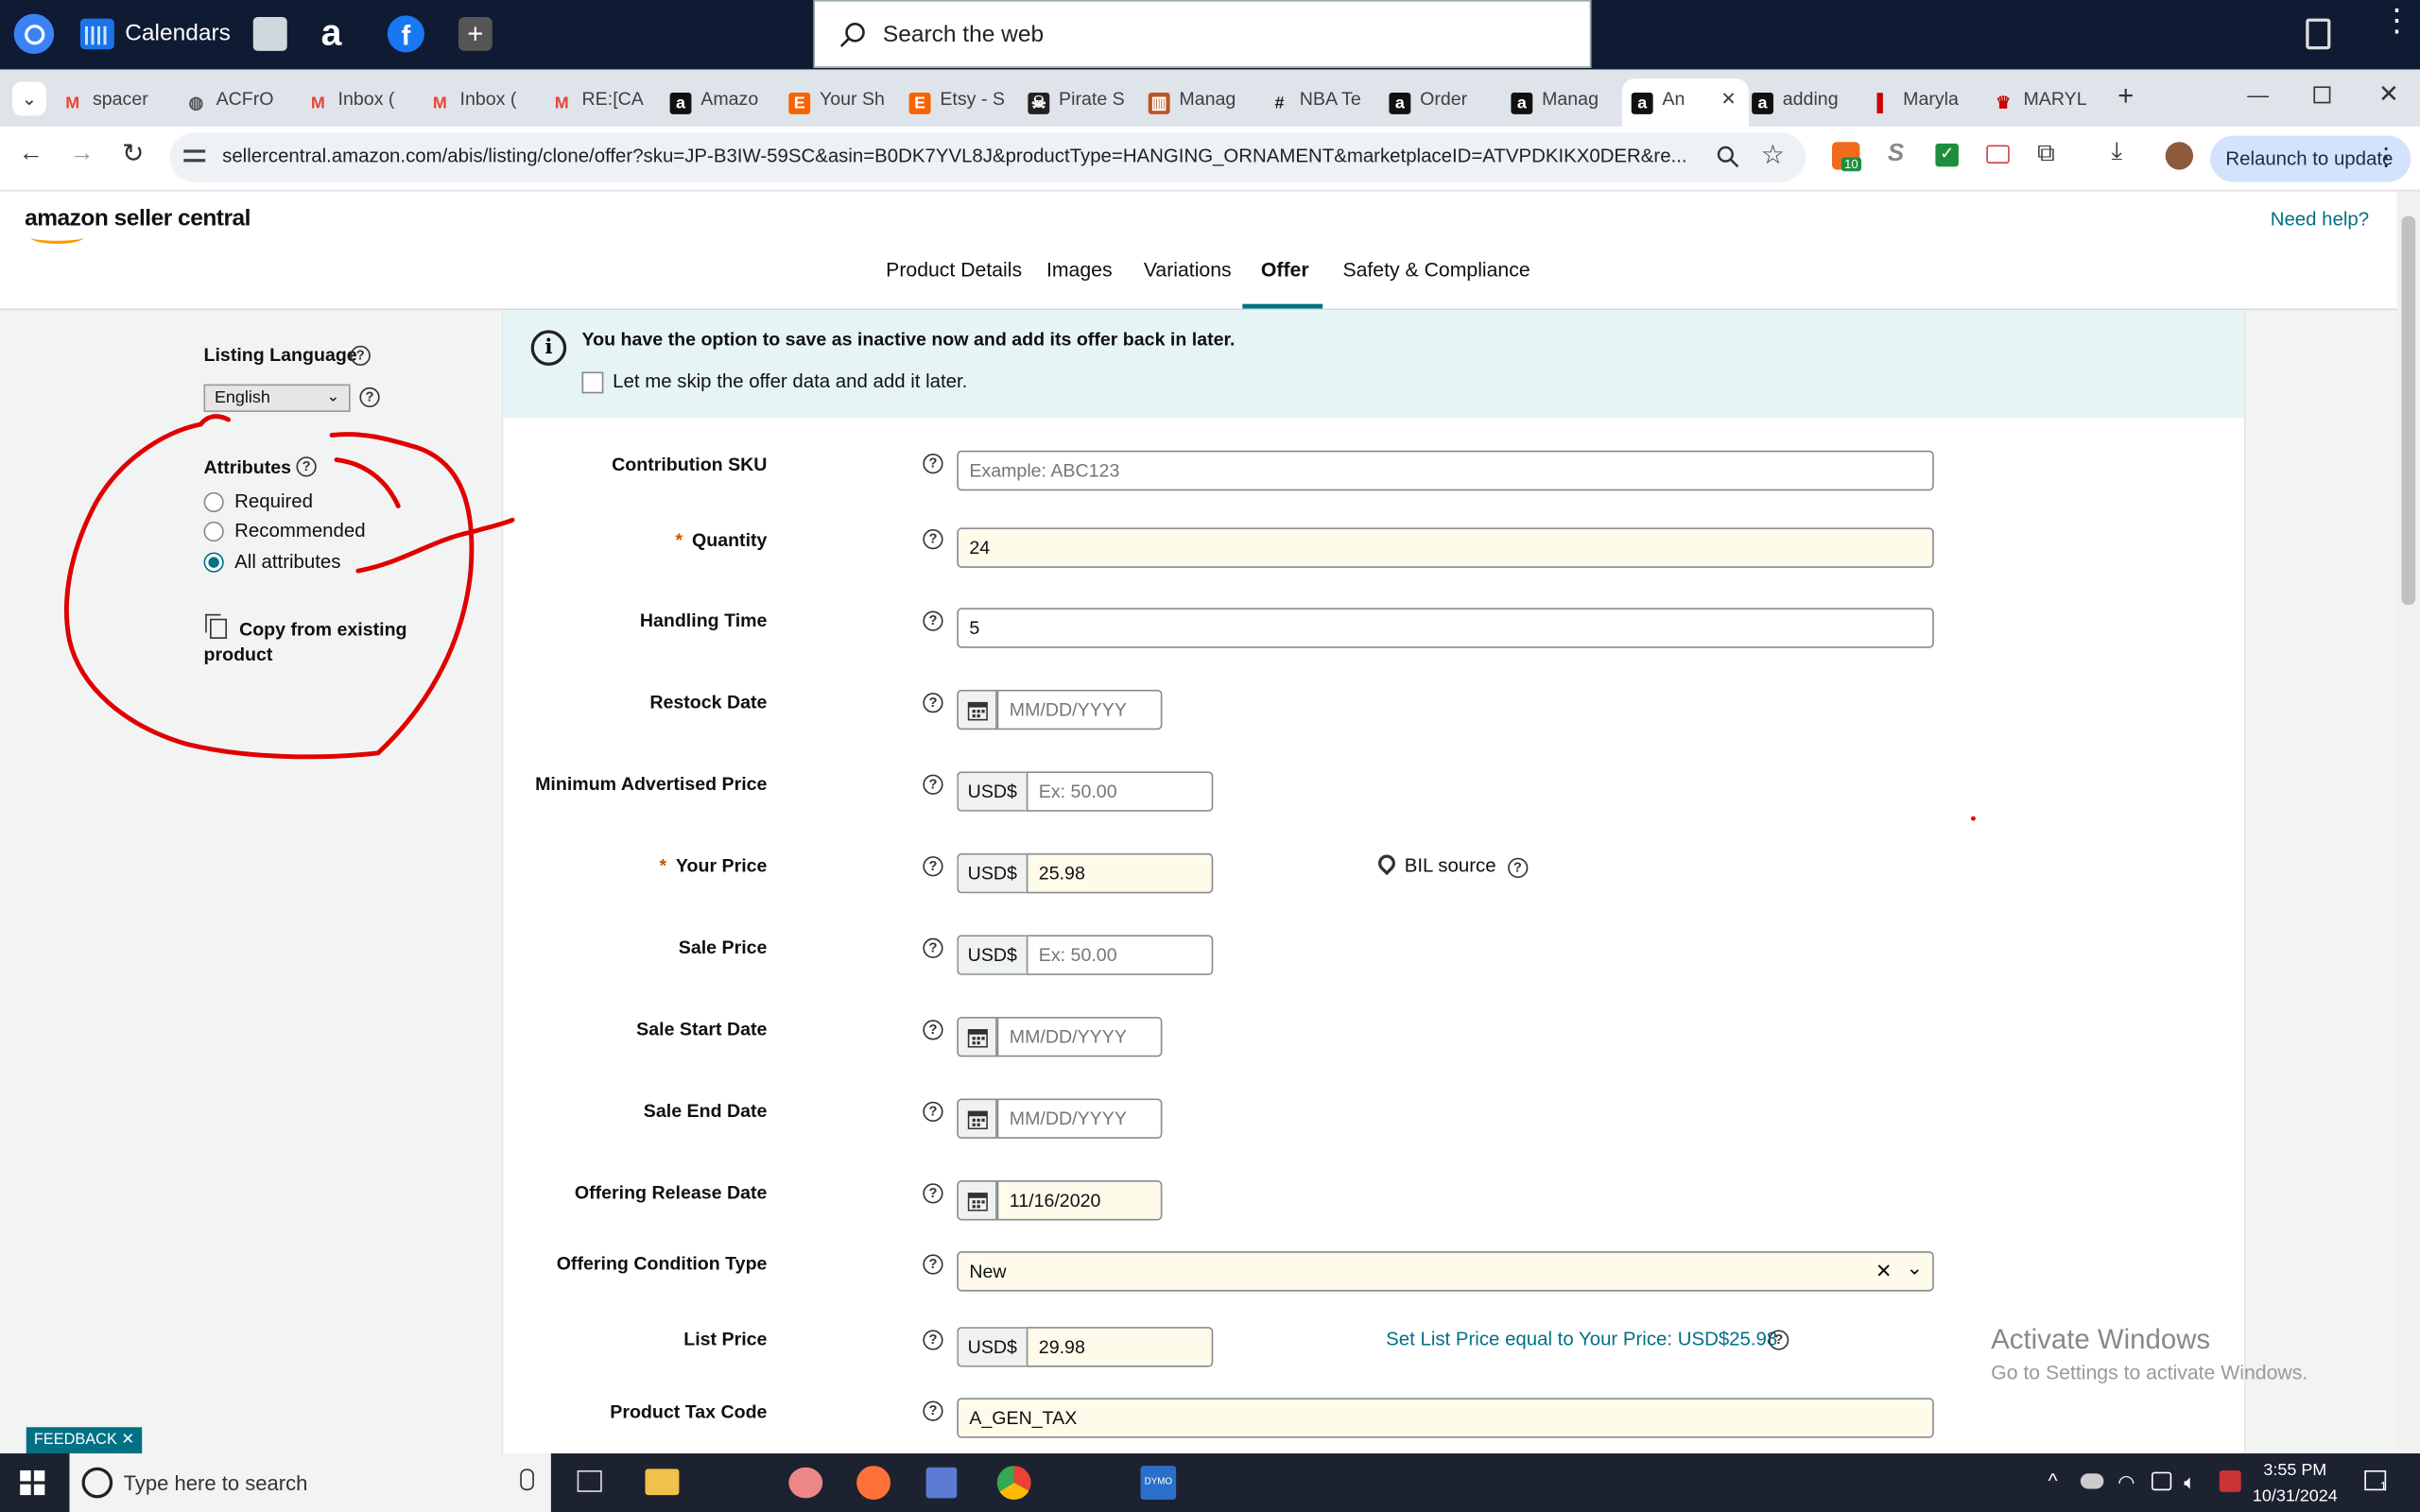  I want to click on notifications-icon: 1, so click(2375, 1481).